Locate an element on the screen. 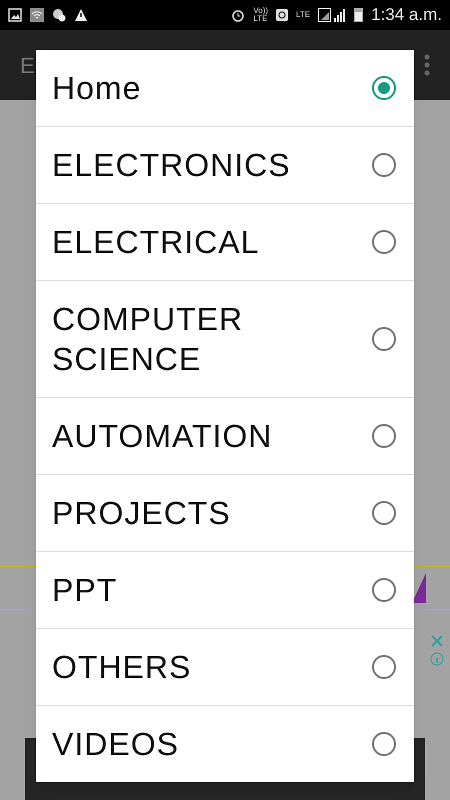  option-row: ELECTRICAL is located at coordinates (225, 241).